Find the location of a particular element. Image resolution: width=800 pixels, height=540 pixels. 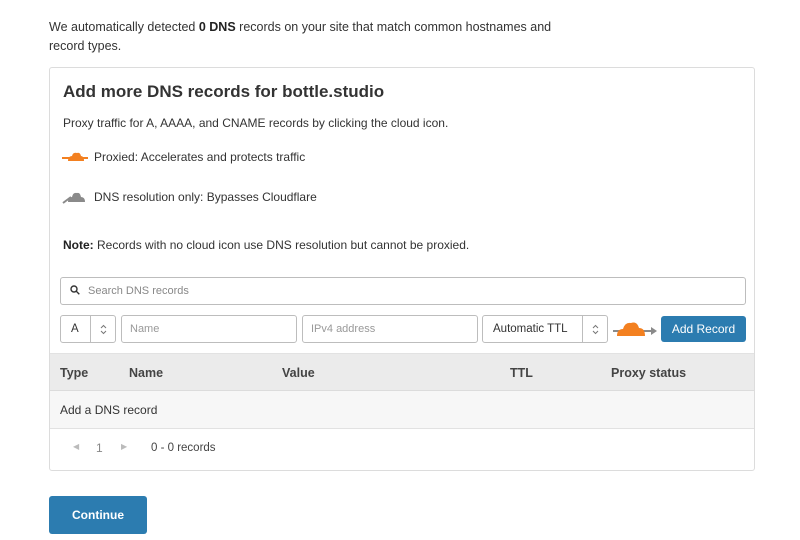

column-header-name: Name is located at coordinates (146, 373).